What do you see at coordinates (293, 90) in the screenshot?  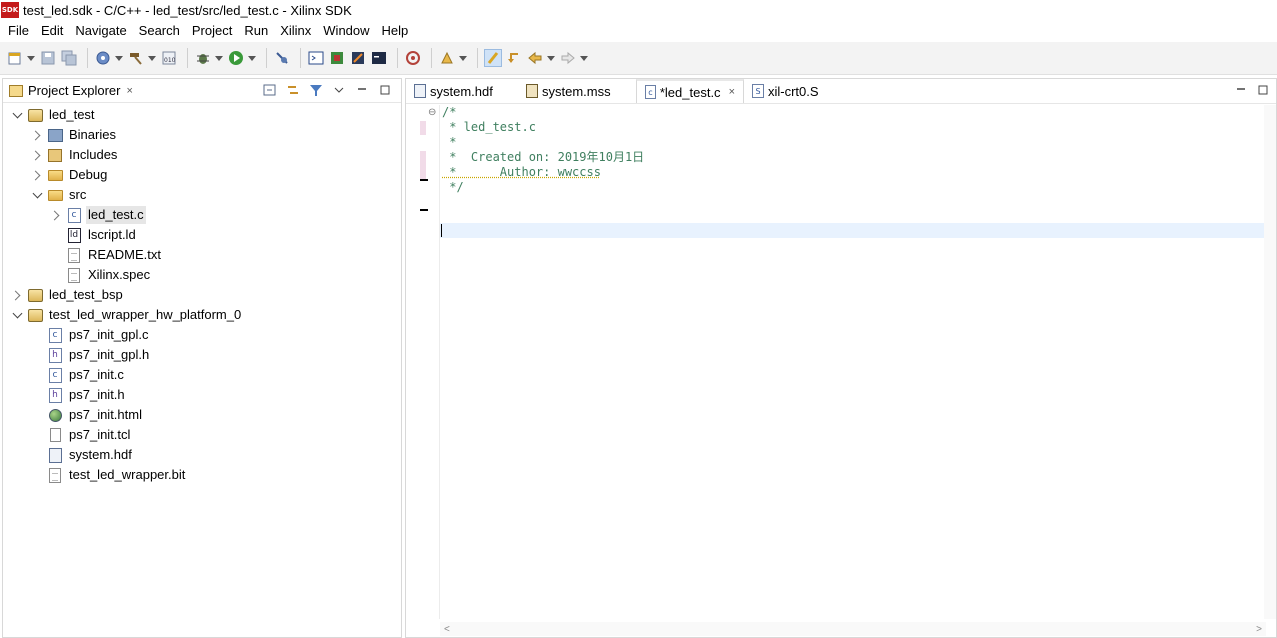 I see `link-with-editor-icon` at bounding box center [293, 90].